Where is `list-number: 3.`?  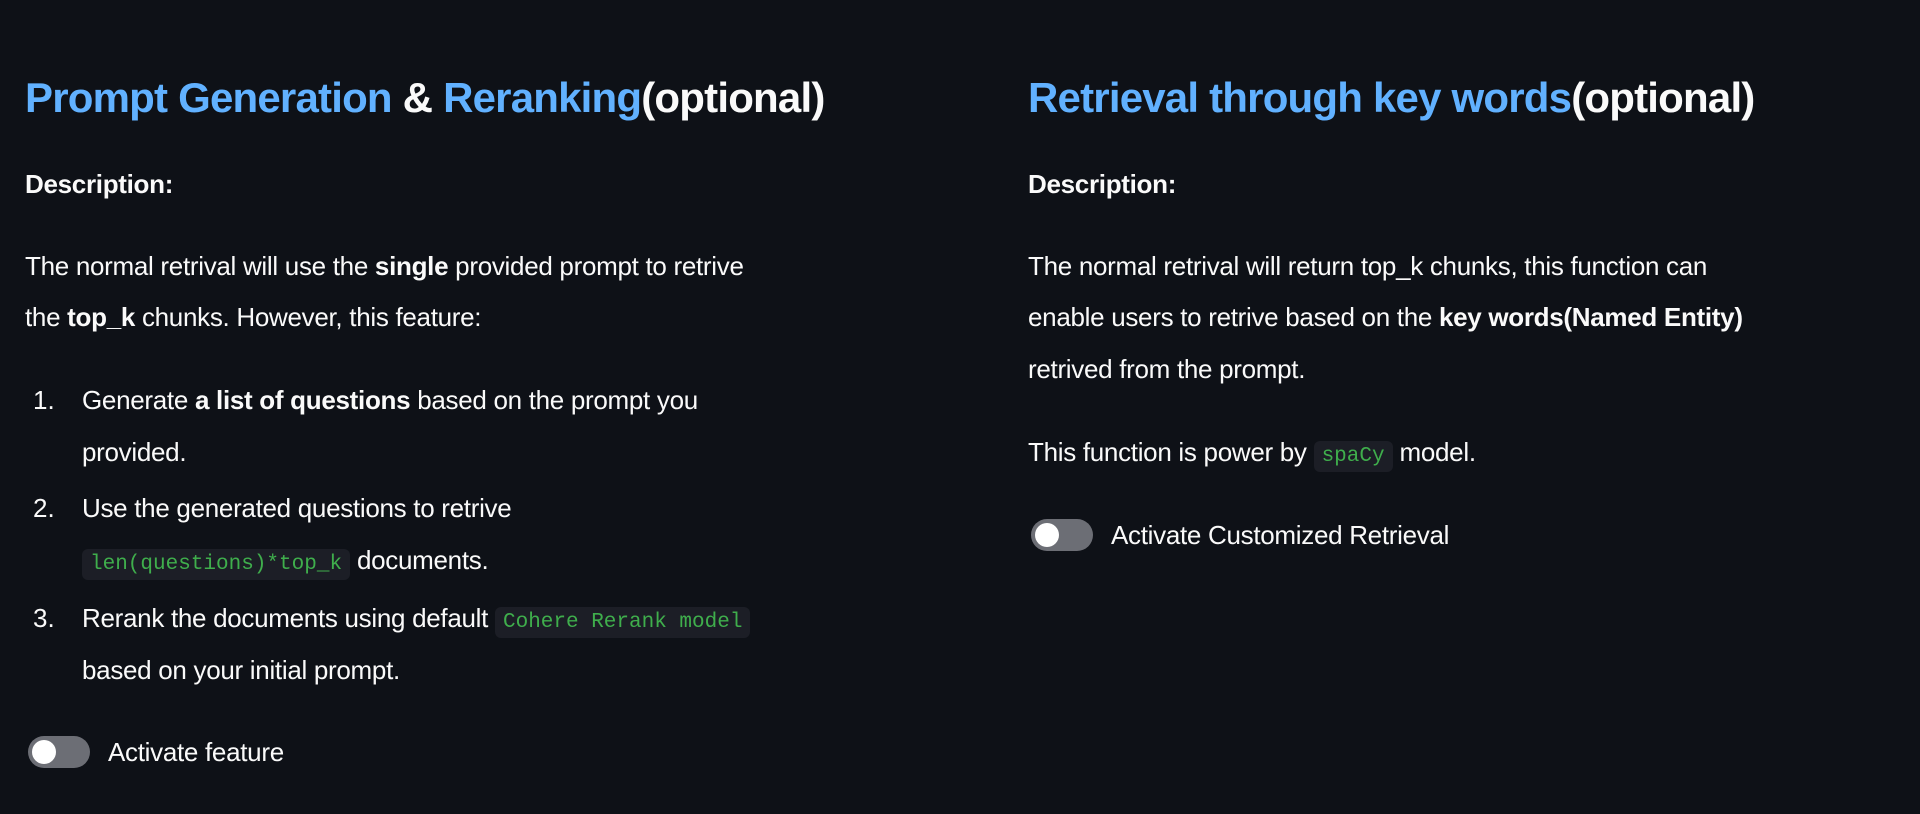
list-number: 3. is located at coordinates (44, 618).